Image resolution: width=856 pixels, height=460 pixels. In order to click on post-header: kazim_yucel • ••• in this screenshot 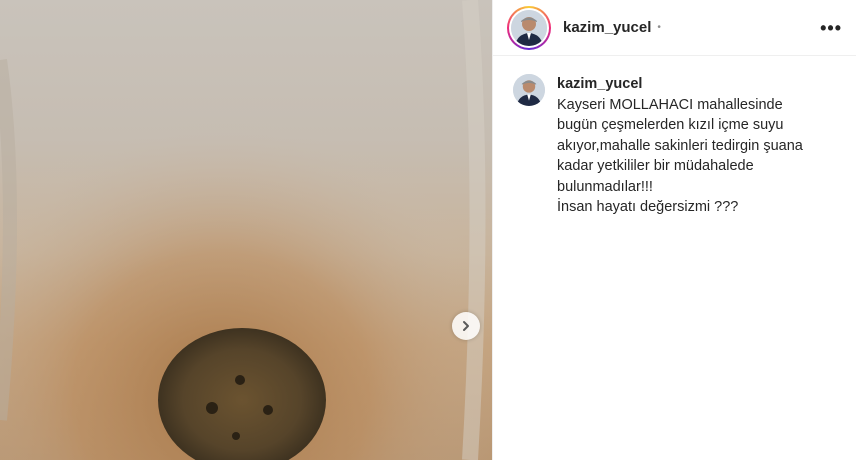, I will do `click(674, 28)`.